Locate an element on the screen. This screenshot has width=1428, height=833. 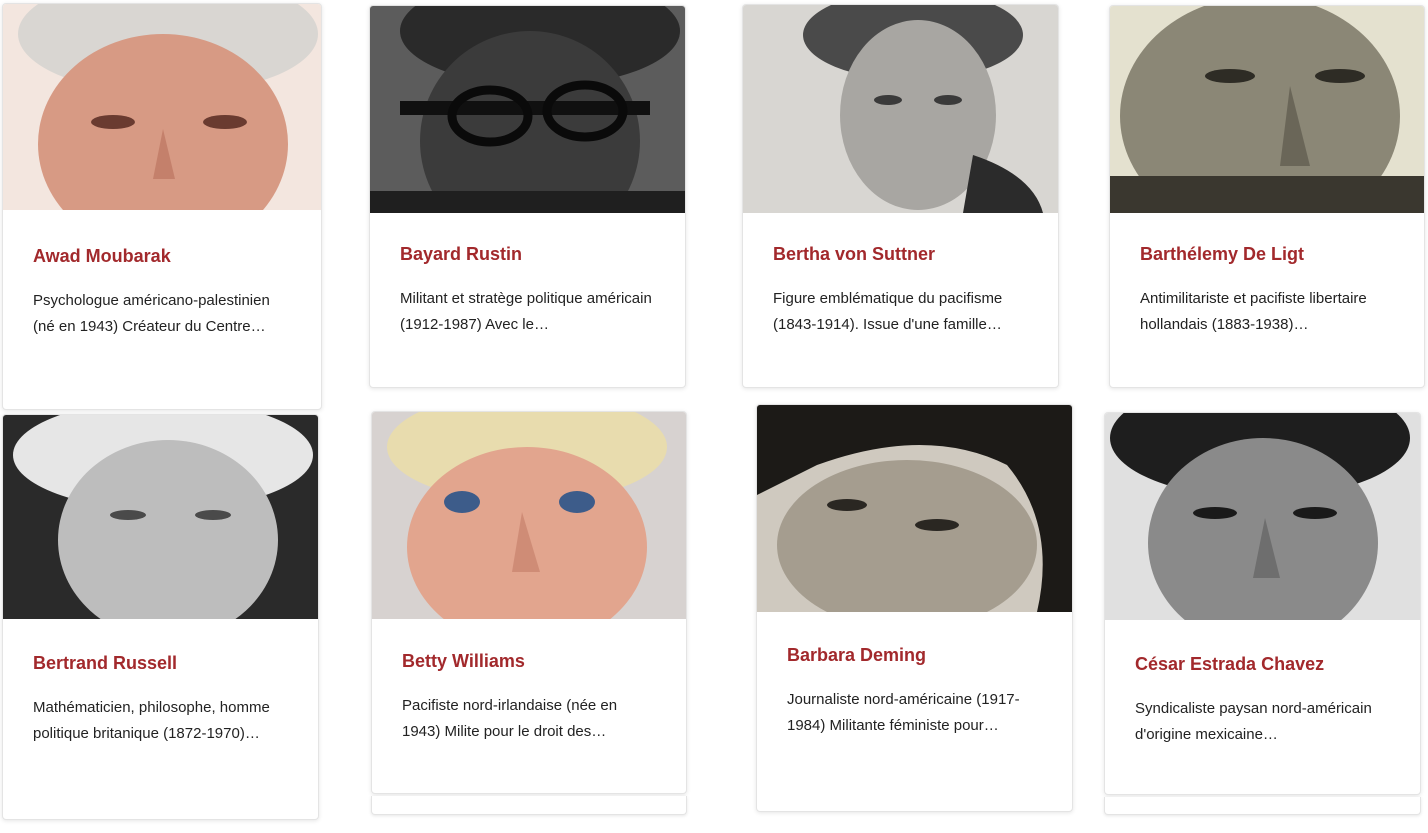
person-name-link: César Estrada Chavez is located at coordinates (1262, 664).